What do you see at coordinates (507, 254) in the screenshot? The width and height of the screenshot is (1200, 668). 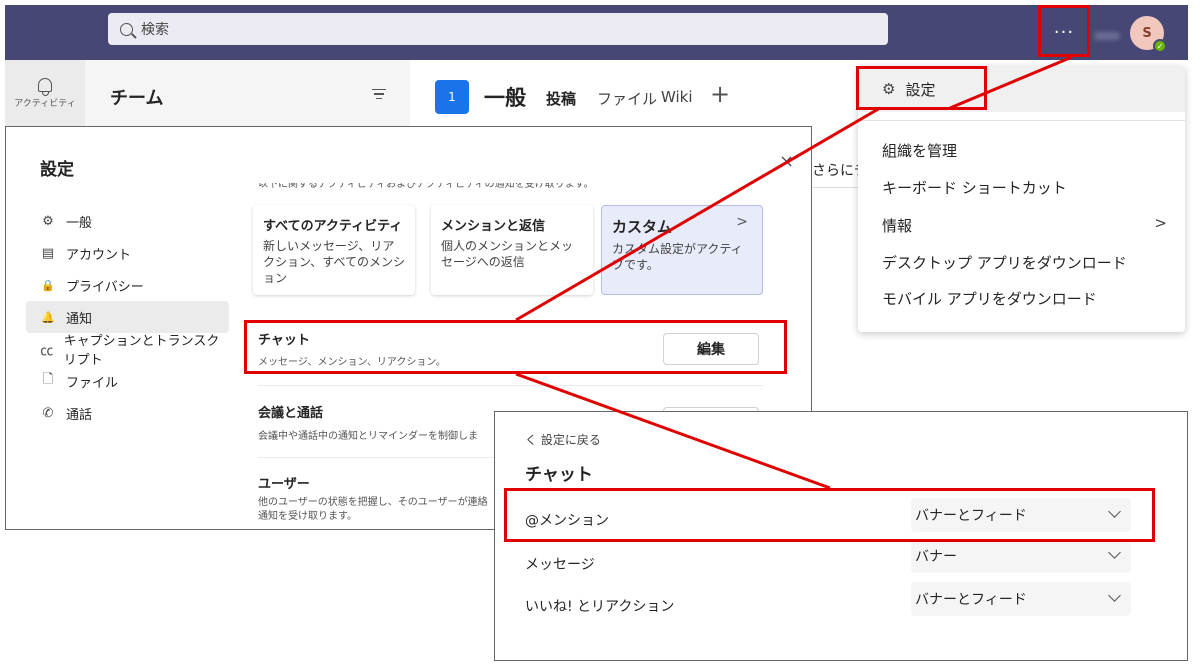 I see `card-description: 個人のメンションとメッセージへの返信` at bounding box center [507, 254].